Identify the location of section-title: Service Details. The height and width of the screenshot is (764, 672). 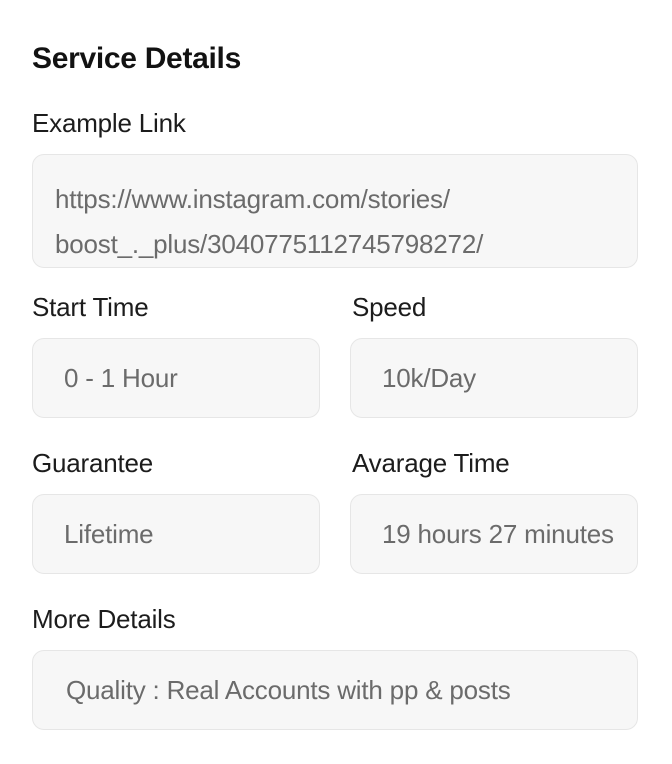
(136, 58).